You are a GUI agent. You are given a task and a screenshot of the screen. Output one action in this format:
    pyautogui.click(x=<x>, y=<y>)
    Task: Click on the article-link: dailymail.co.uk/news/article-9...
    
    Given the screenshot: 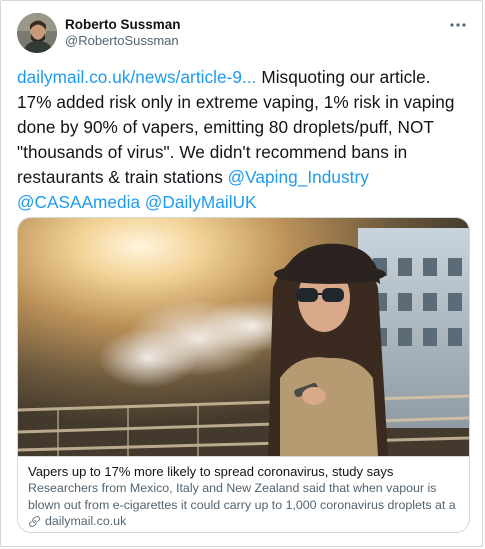 What is the action you would take?
    pyautogui.click(x=137, y=77)
    